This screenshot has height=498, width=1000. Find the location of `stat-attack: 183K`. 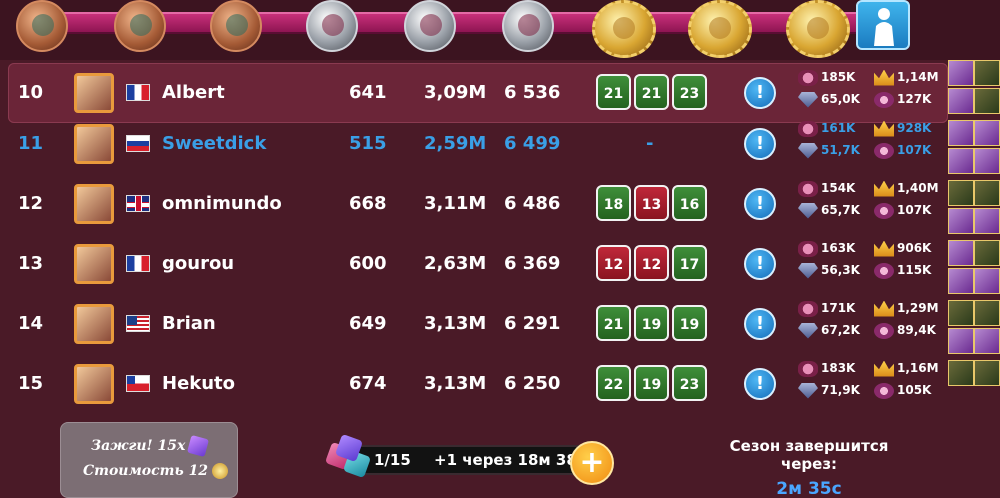

stat-attack: 183K is located at coordinates (838, 368).